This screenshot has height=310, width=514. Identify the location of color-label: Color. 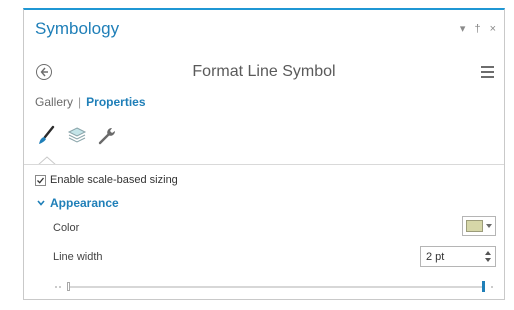
(66, 228).